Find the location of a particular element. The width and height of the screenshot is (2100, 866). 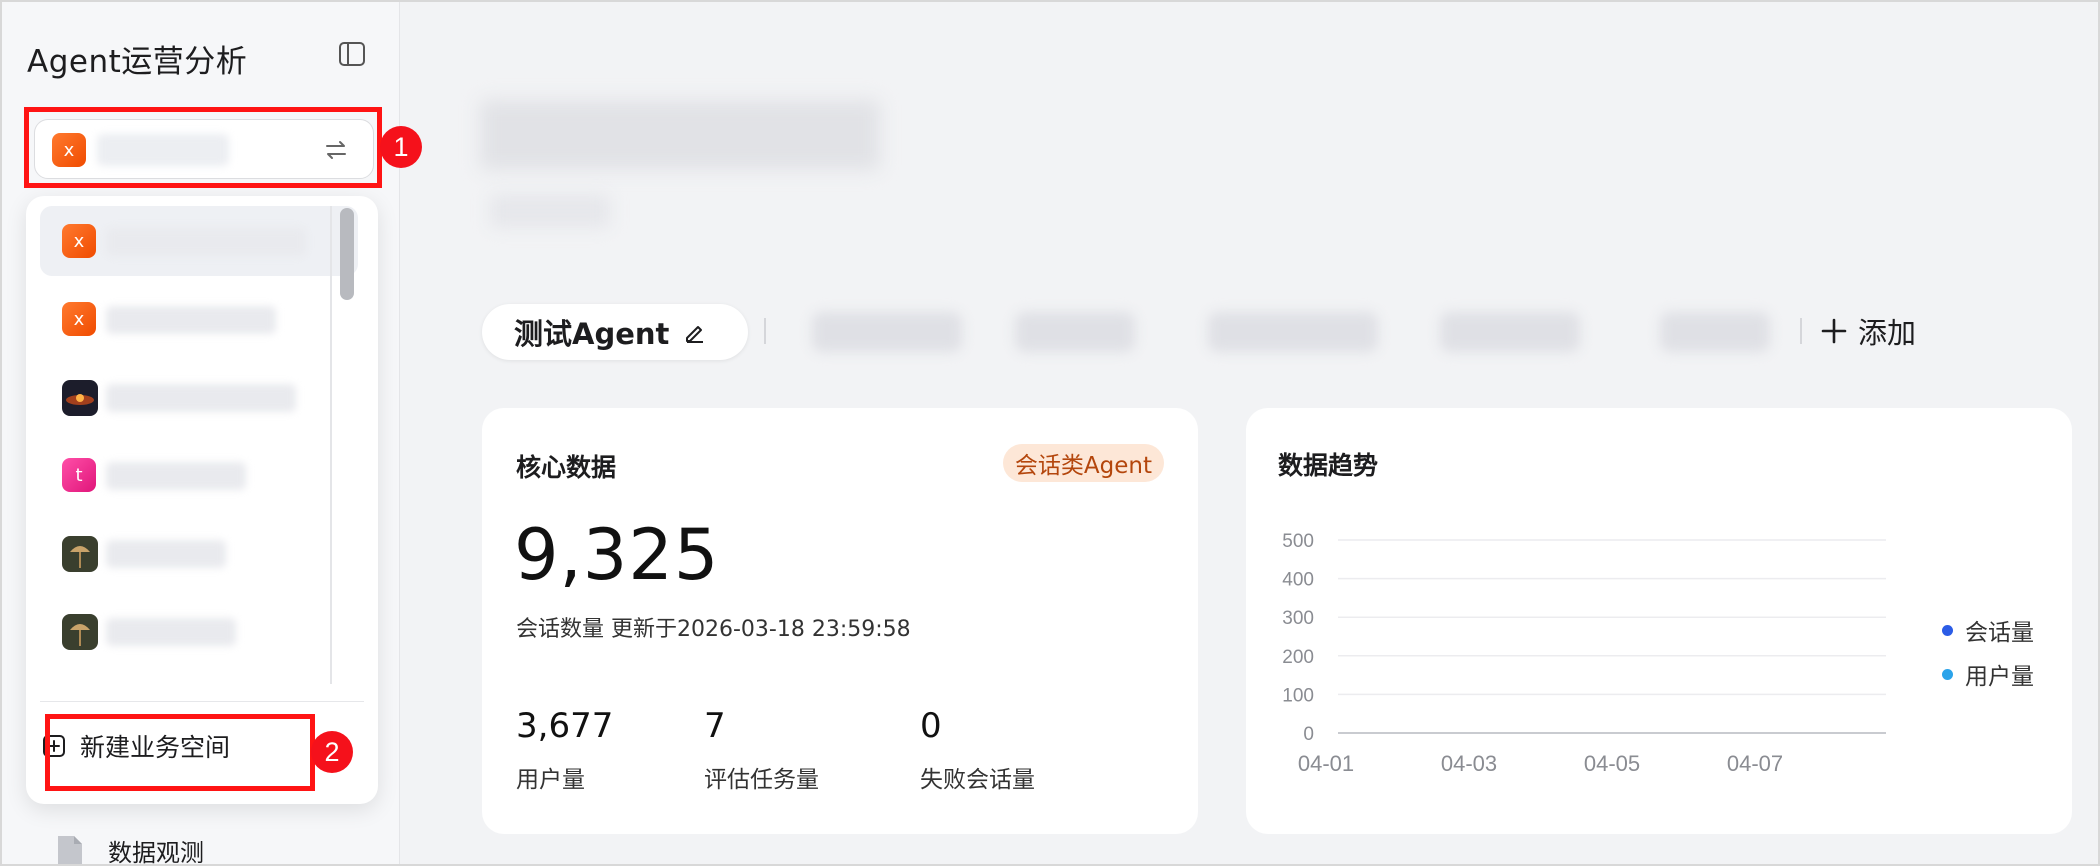

x-tick-label: 04-07 is located at coordinates (1755, 763).